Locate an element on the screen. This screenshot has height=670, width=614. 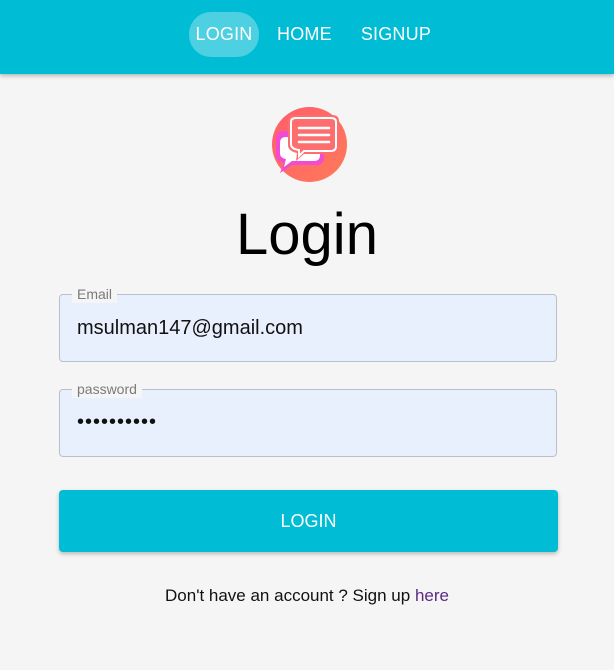
nav-home-tab: HOME is located at coordinates (304, 34).